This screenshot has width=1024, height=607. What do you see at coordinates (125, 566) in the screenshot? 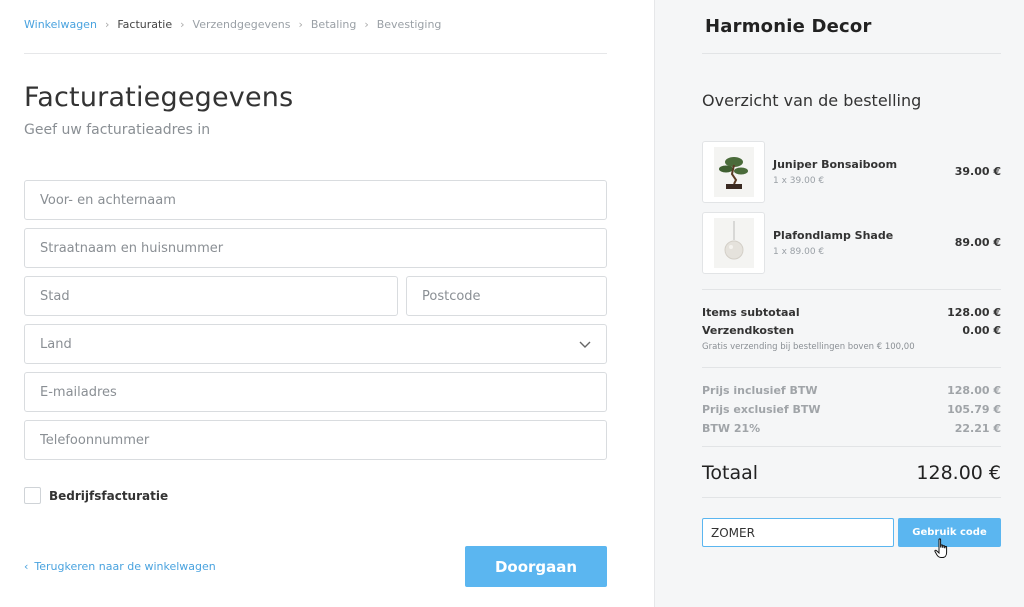
I see `back-to-cart-label: Terugkeren naar de winkelwagen` at bounding box center [125, 566].